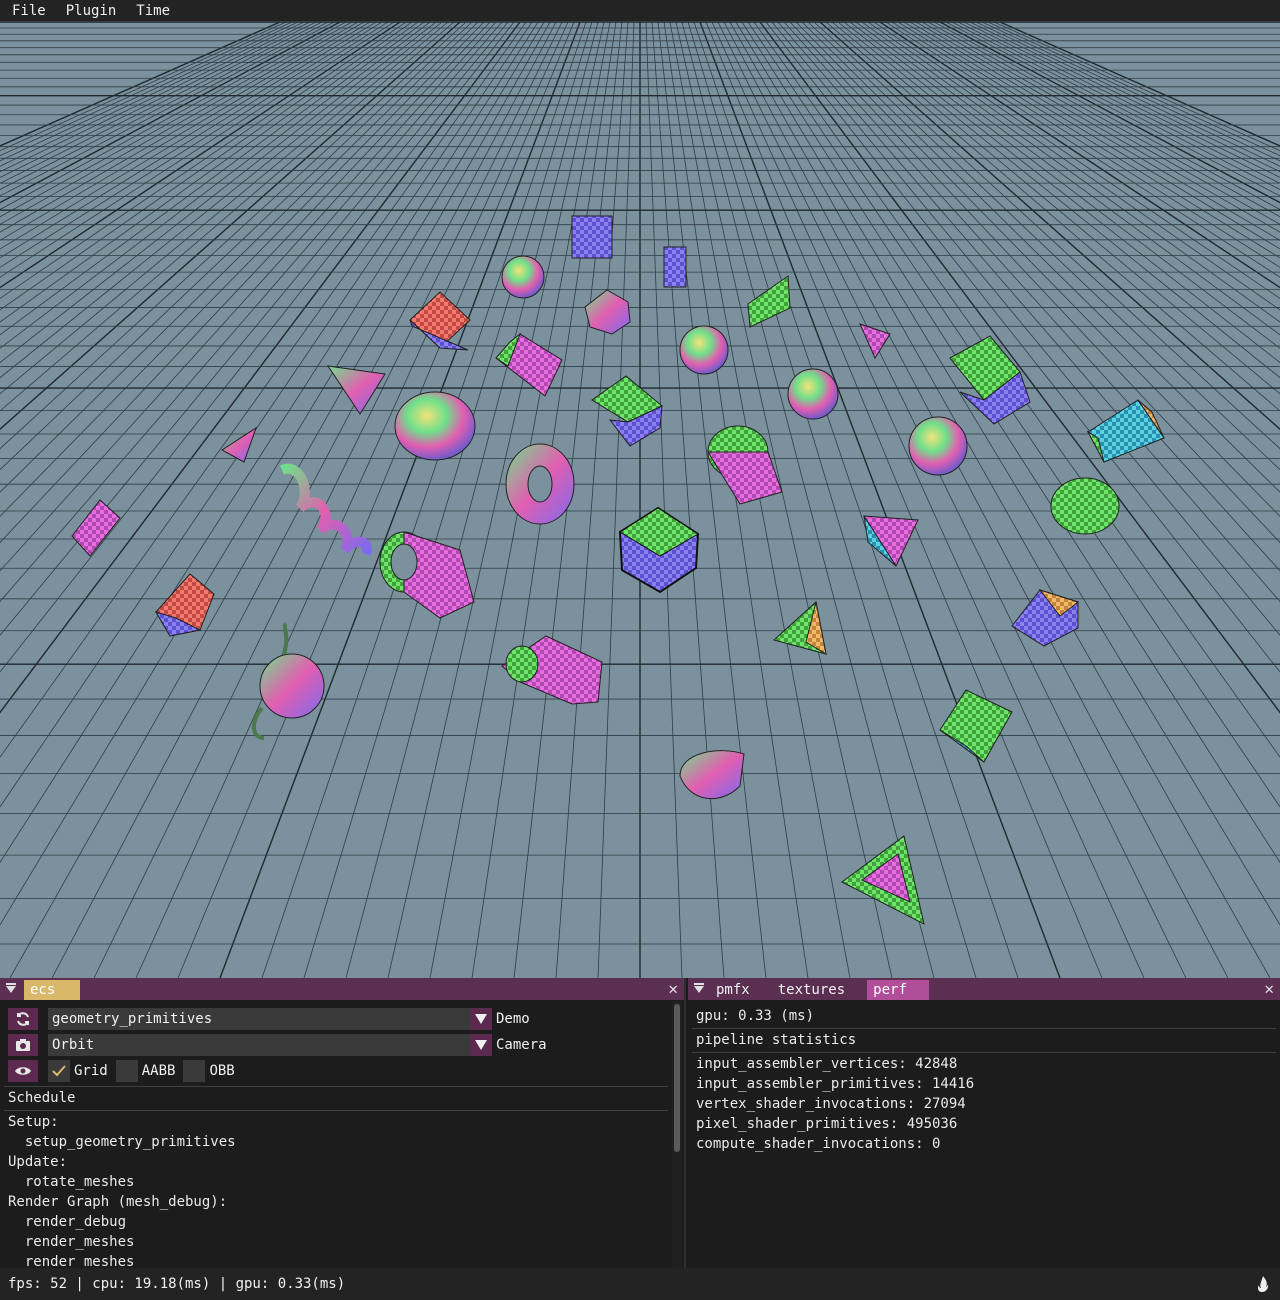 This screenshot has height=1300, width=1280. Describe the element at coordinates (1045, 618) in the screenshot. I see `mesh-octa-right` at that location.